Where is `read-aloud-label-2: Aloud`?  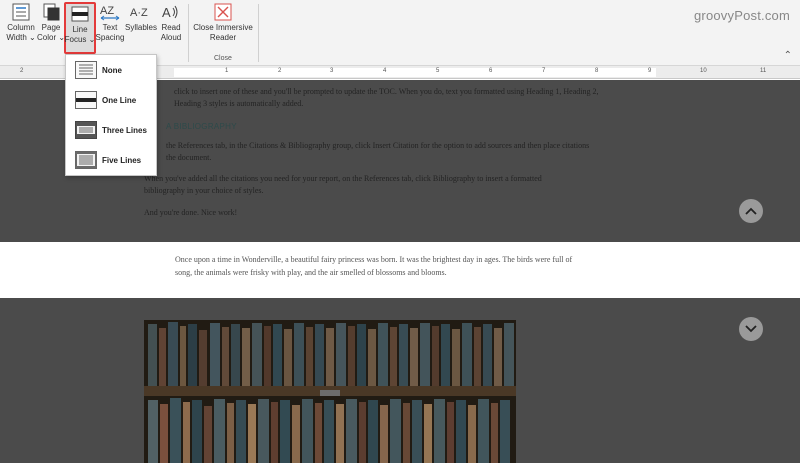
read-aloud-label-2: Aloud is located at coordinates (171, 37).